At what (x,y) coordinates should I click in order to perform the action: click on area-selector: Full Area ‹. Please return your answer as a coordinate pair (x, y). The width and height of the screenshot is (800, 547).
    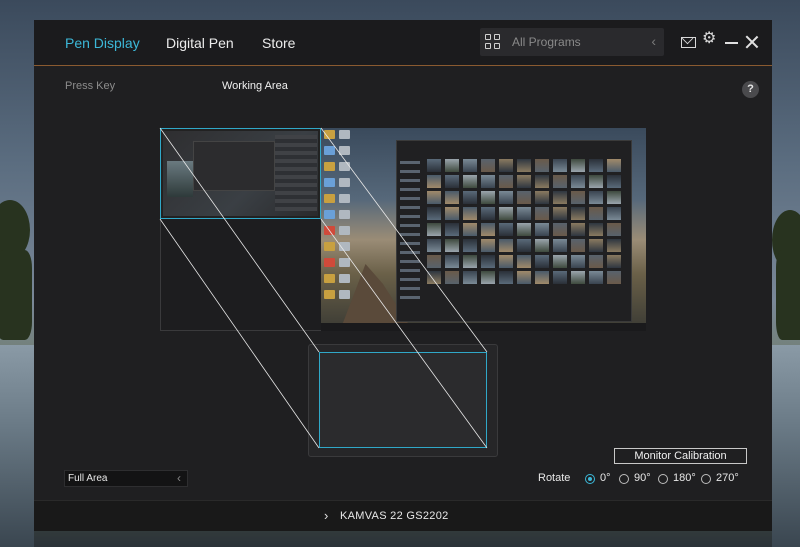
    Looking at the image, I should click on (126, 478).